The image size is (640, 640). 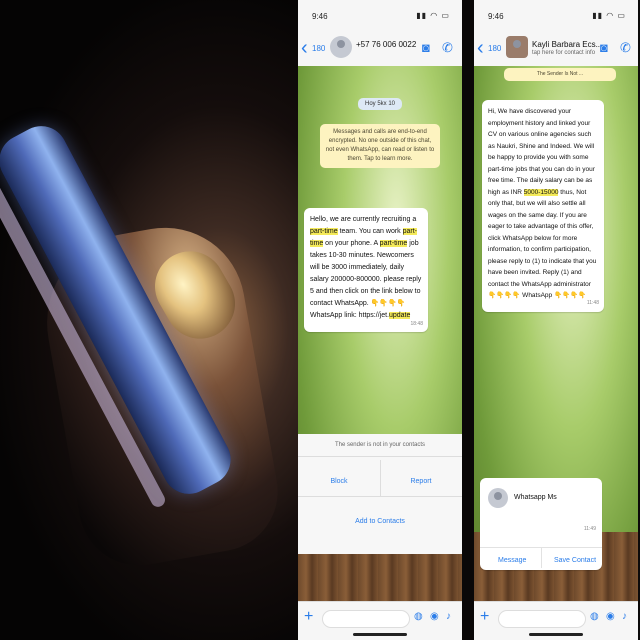 I want to click on message-text-part: on your phone. A, so click(x=351, y=243).